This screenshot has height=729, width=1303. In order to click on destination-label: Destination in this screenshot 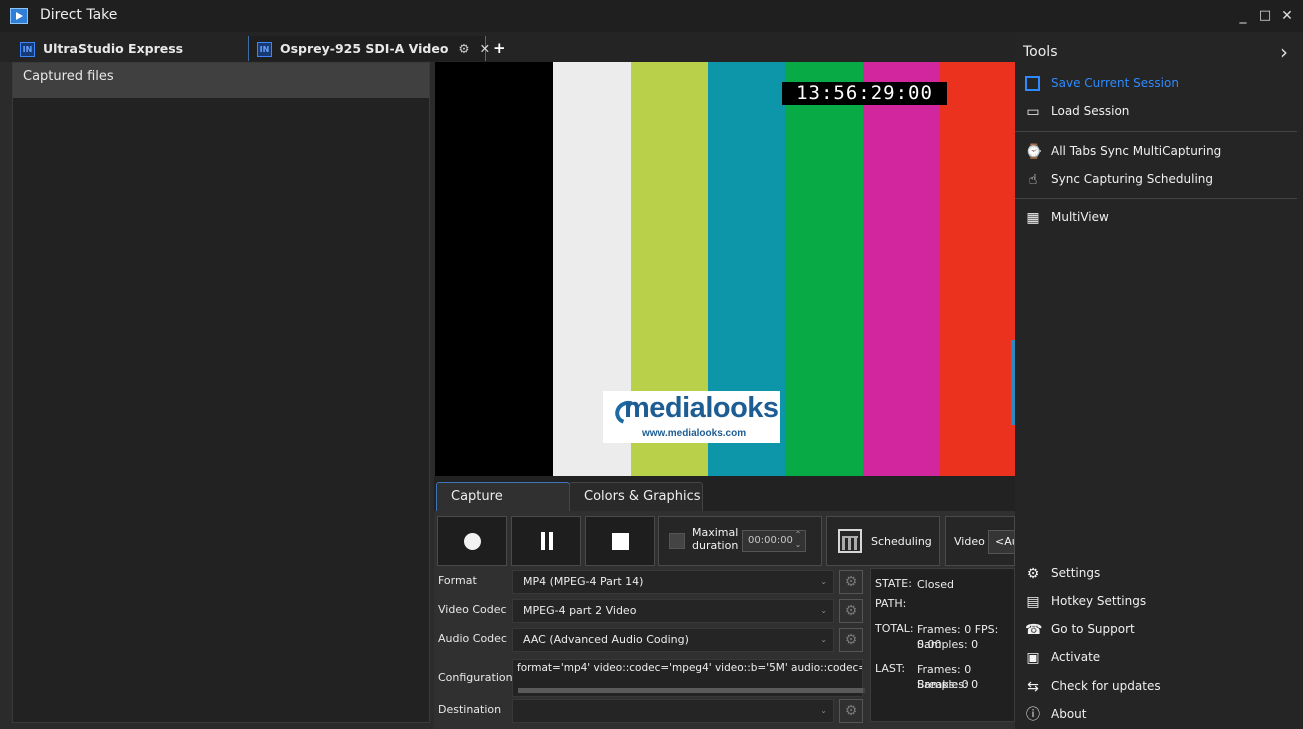, I will do `click(470, 709)`.